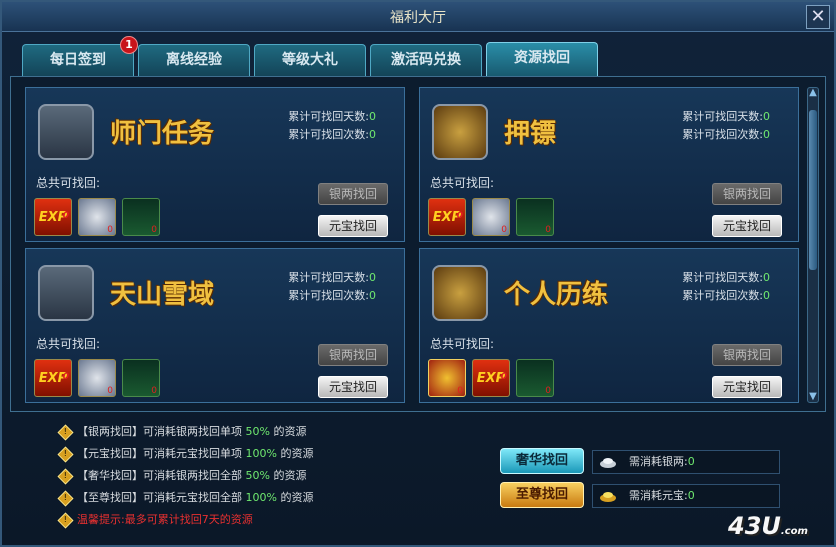 The image size is (836, 547). What do you see at coordinates (447, 378) in the screenshot?
I see `orb-item-icon: 0` at bounding box center [447, 378].